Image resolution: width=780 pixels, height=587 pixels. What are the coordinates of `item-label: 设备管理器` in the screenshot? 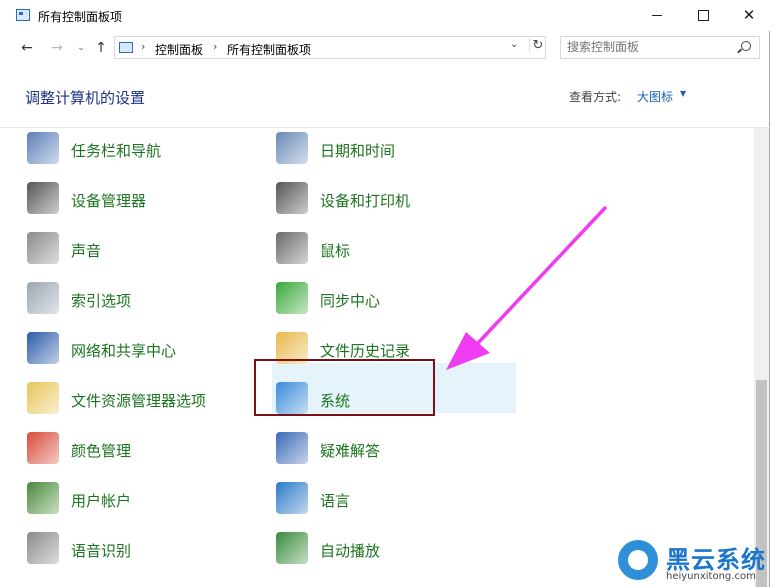 It's located at (109, 201).